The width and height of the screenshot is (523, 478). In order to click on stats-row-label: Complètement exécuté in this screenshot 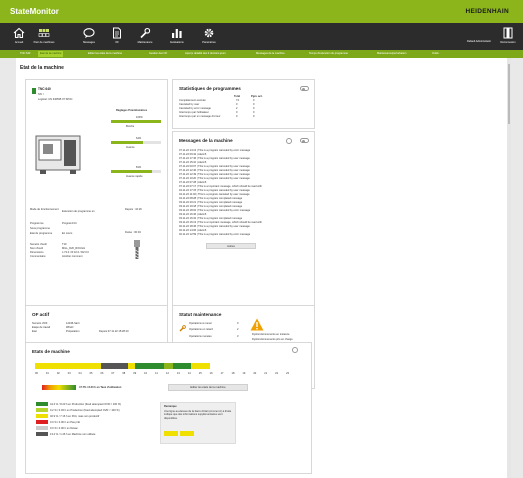, I will do `click(192, 100)`.